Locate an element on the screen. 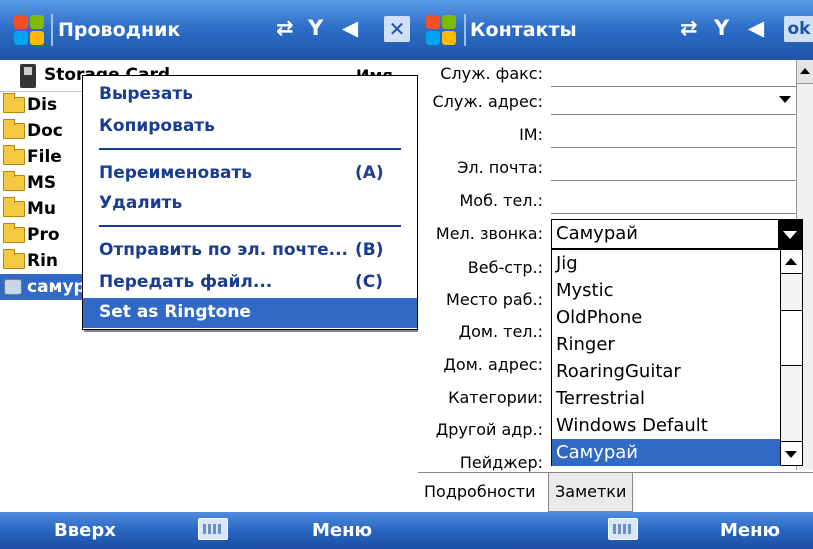 The height and width of the screenshot is (549, 813). menu-item-rename: Переименовать (A) is located at coordinates (250, 174).